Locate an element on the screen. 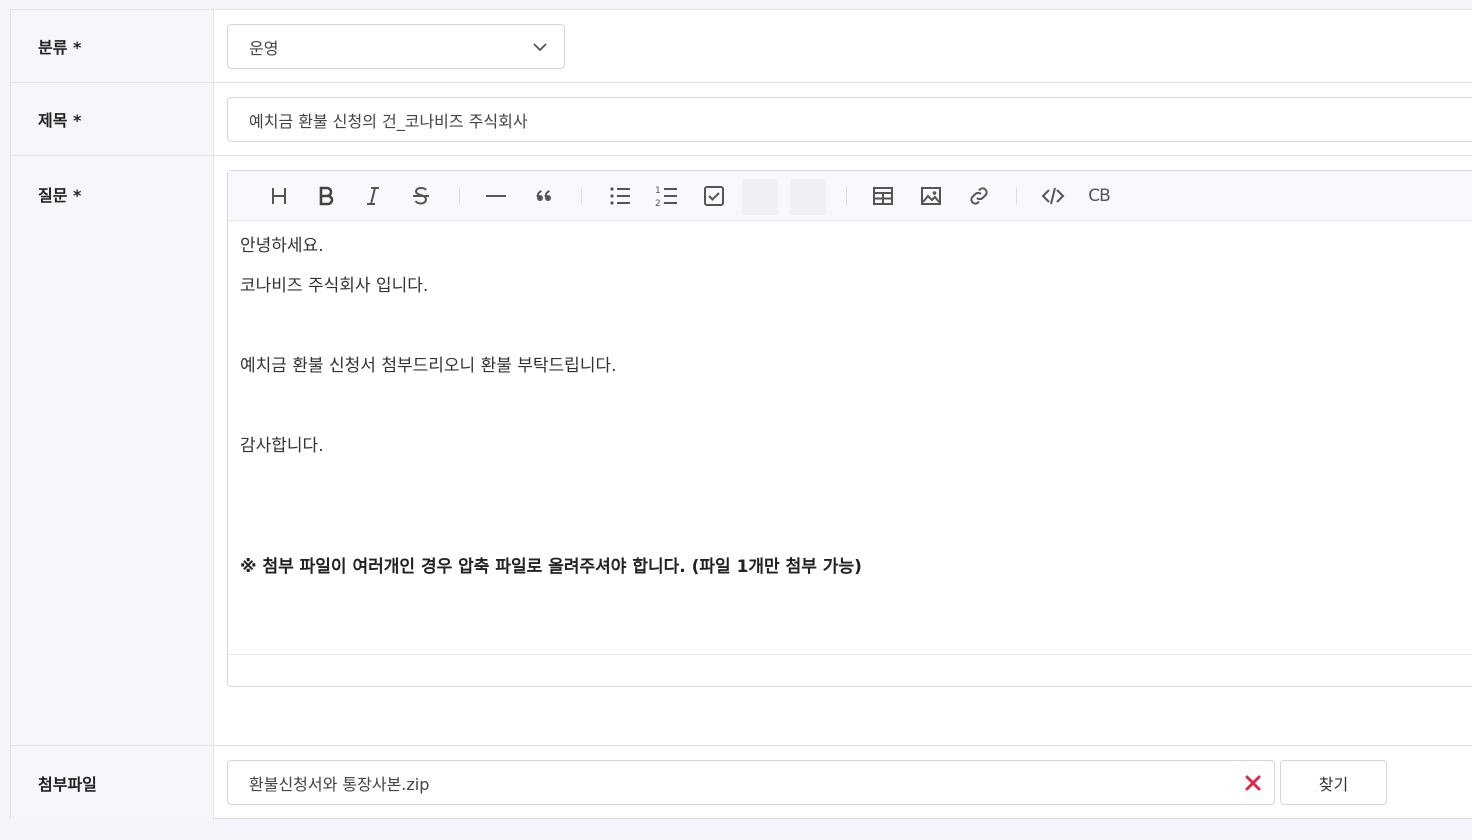 This screenshot has height=840, width=1472. code-icon is located at coordinates (1053, 196).